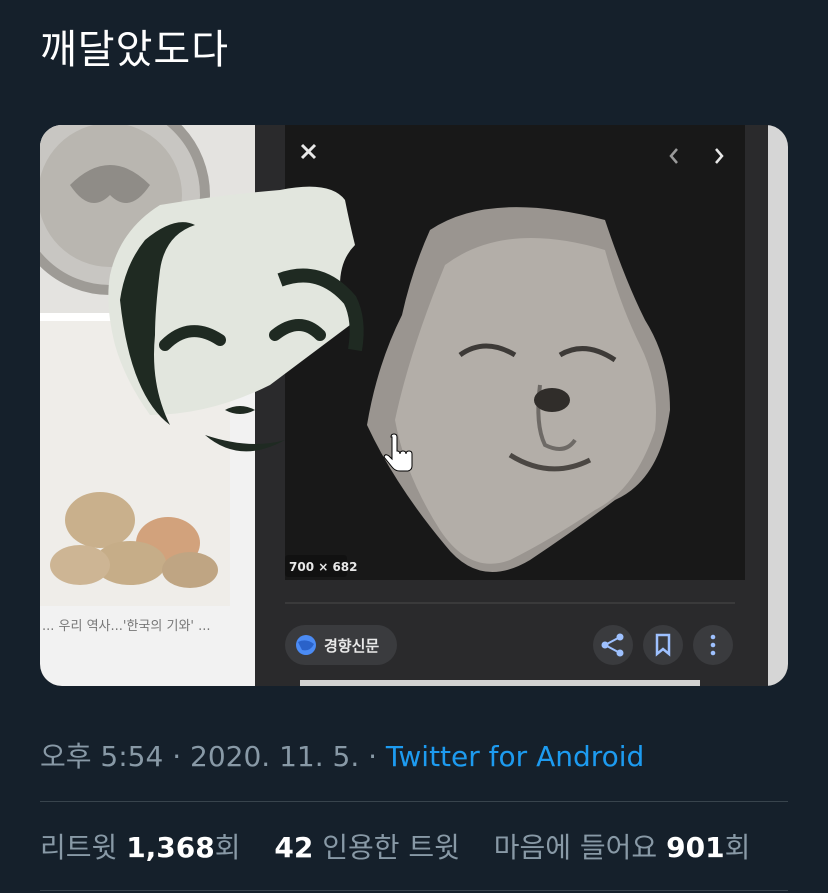  I want to click on retweets-stat: 리트윗 1,368회, so click(140, 847).